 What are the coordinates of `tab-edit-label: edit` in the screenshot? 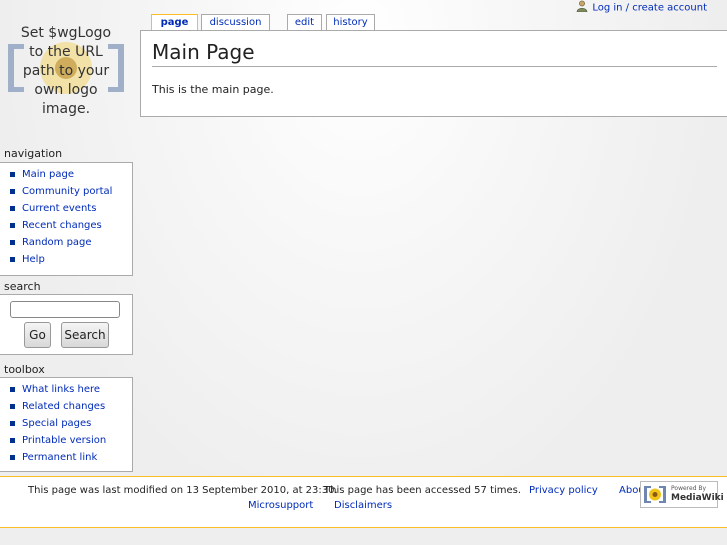 It's located at (304, 22).